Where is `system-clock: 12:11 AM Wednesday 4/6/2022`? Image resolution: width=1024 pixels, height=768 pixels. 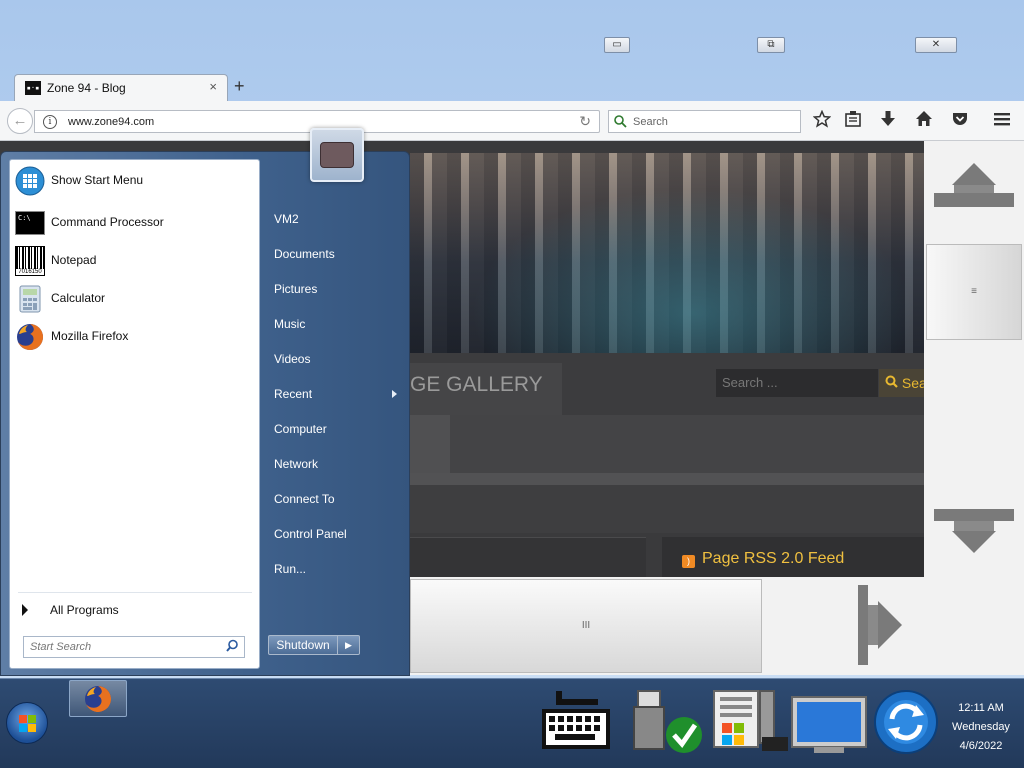 system-clock: 12:11 AM Wednesday 4/6/2022 is located at coordinates (981, 727).